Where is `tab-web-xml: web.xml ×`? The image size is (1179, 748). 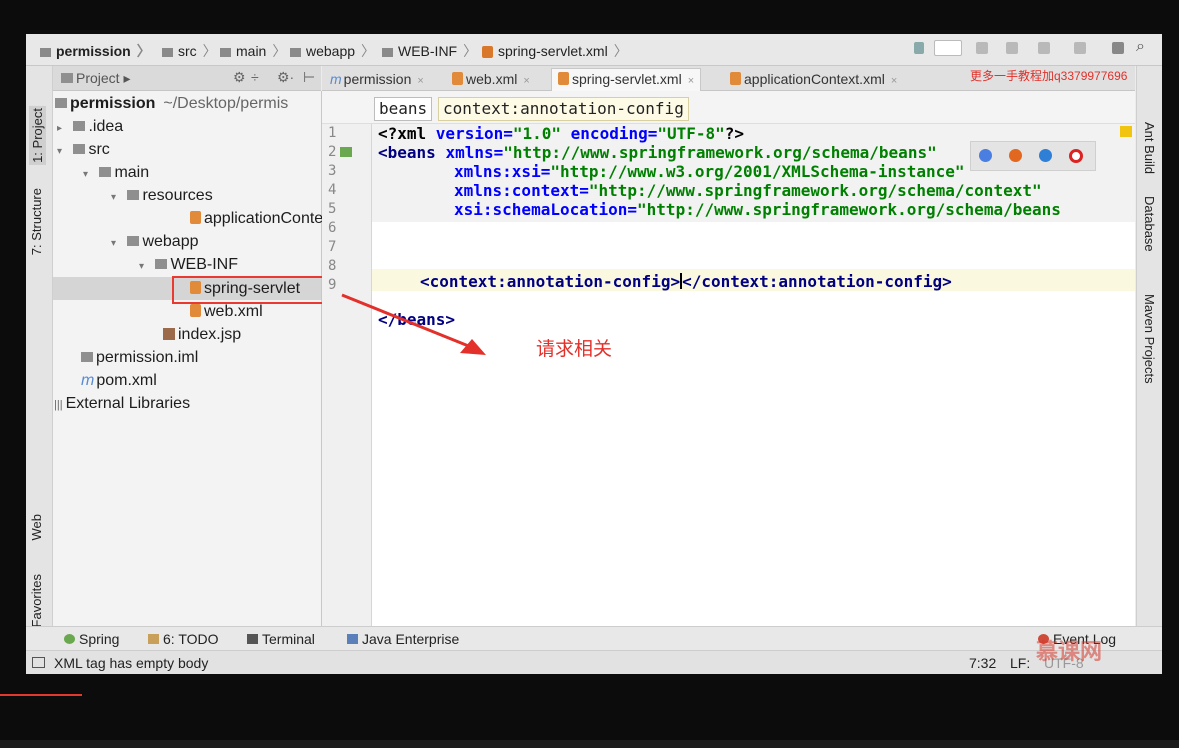
tab-web-xml: web.xml × is located at coordinates (491, 79).